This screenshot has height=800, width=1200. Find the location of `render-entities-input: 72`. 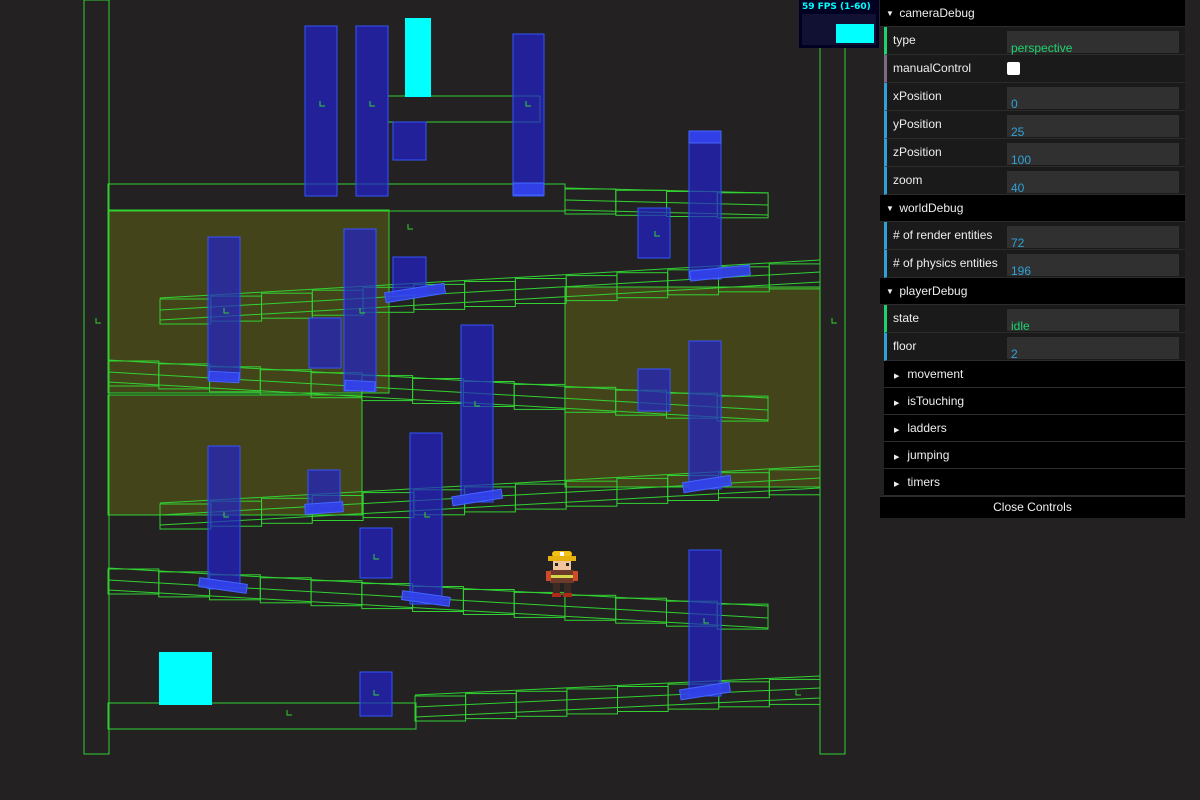

render-entities-input: 72 is located at coordinates (1093, 238).